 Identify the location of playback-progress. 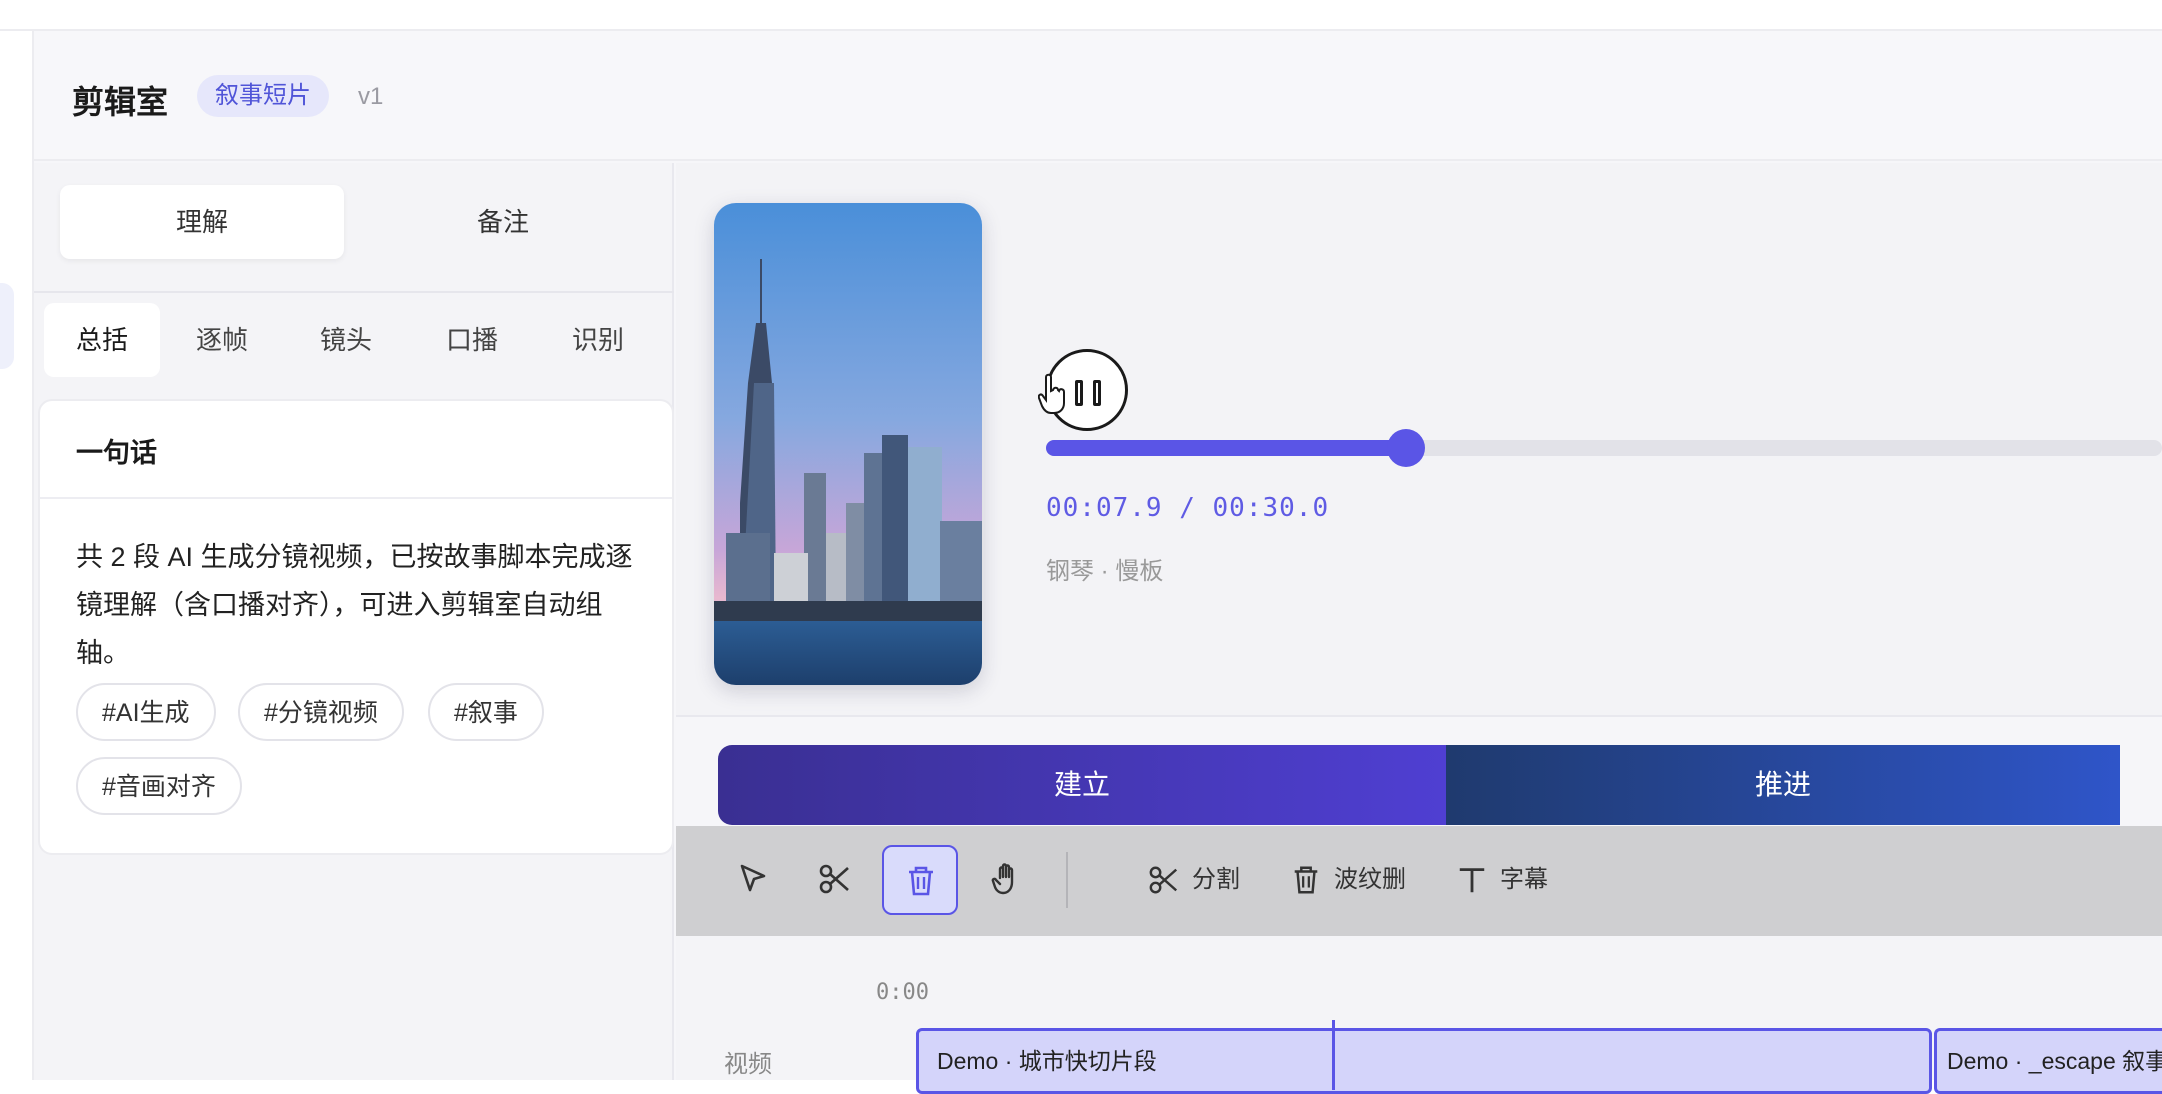
(1604, 448).